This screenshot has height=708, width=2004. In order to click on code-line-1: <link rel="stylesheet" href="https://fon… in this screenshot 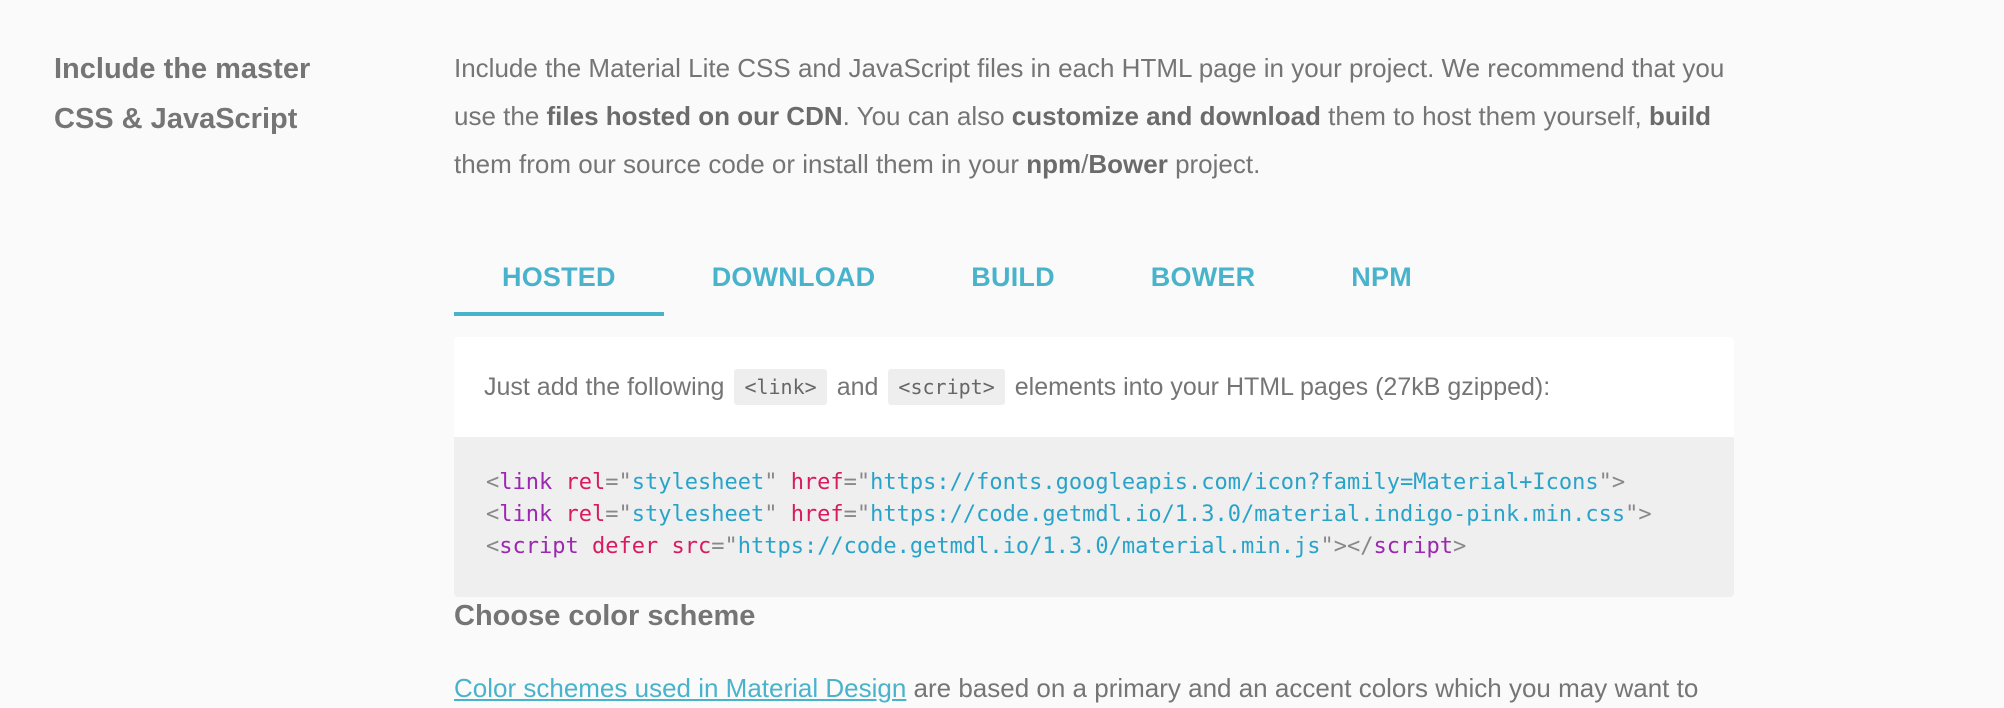, I will do `click(1056, 482)`.